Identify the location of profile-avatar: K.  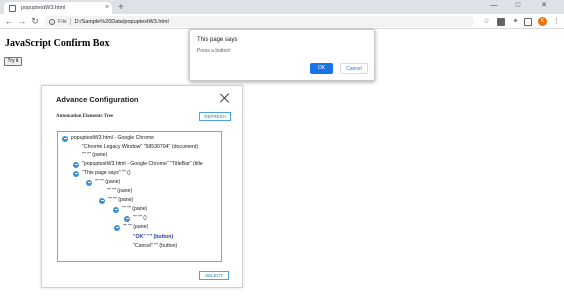
(542, 21).